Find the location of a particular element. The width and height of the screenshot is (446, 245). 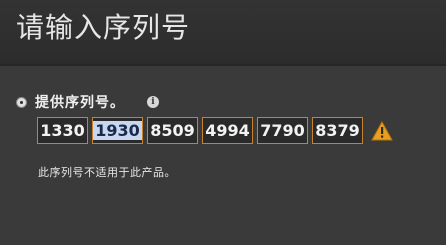

error-message: 此序列号不适用于此产品。 is located at coordinates (107, 172).